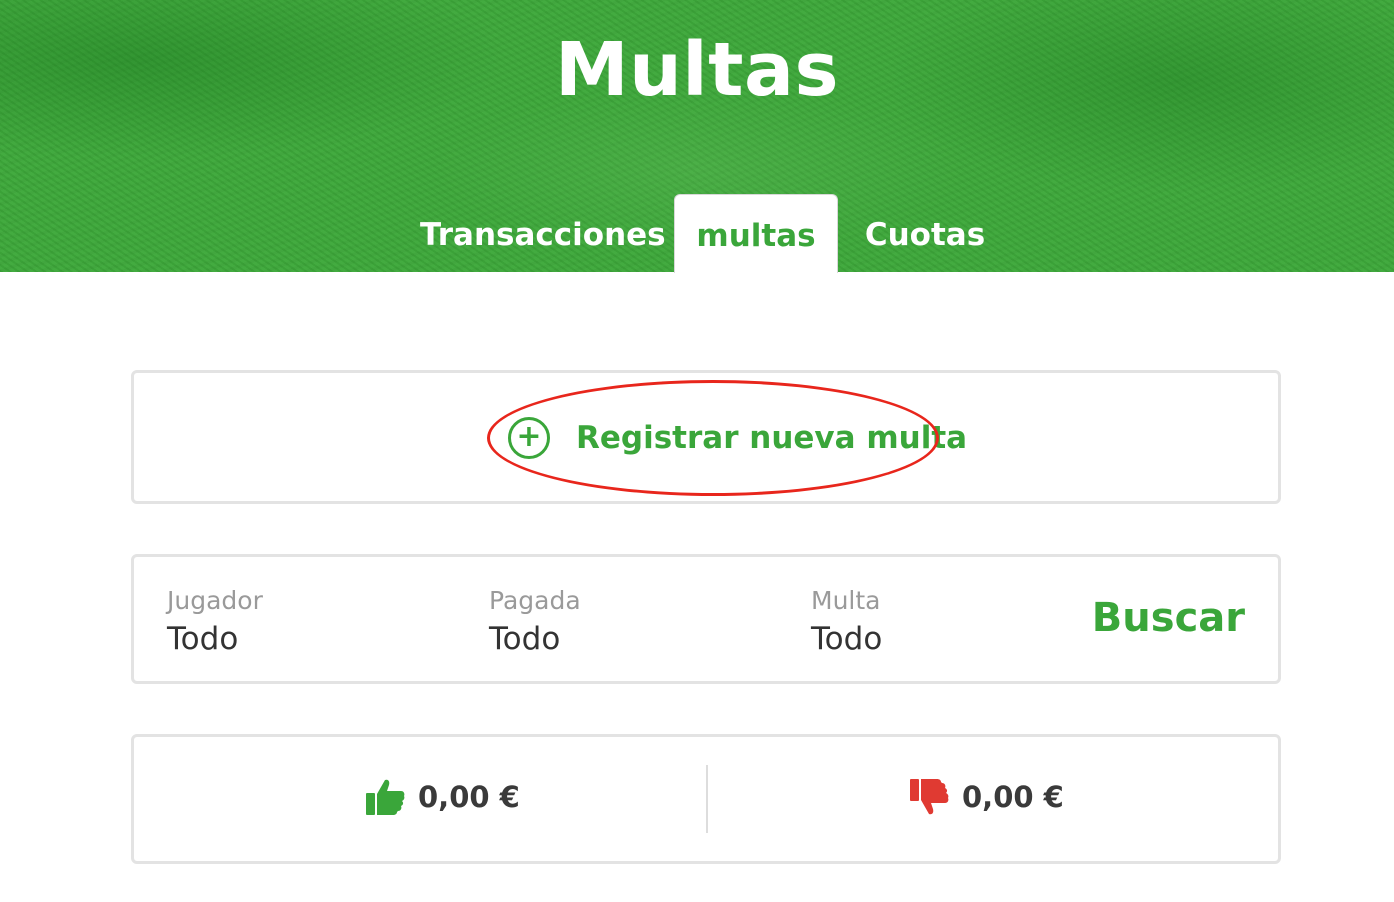 This screenshot has width=1394, height=902. Describe the element at coordinates (697, 70) in the screenshot. I see `page-title: Multas` at that location.